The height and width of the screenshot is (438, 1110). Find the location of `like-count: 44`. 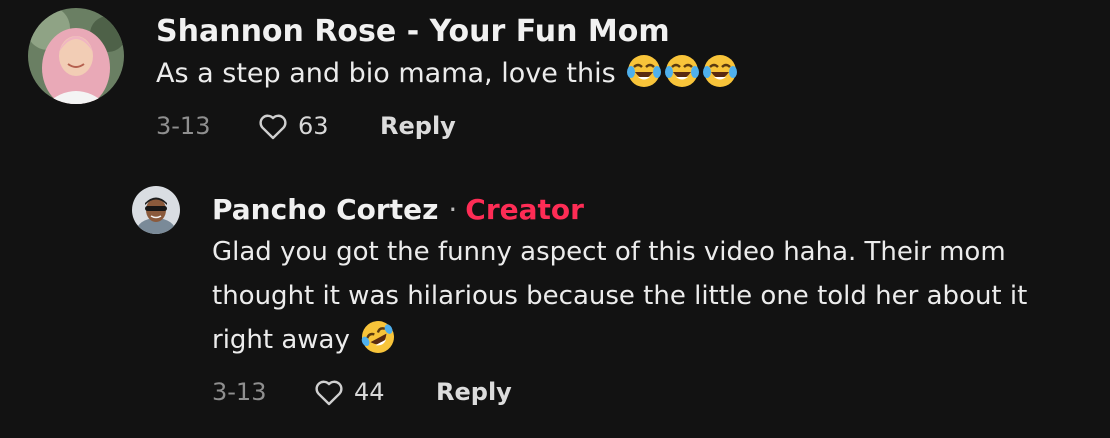

like-count: 44 is located at coordinates (369, 392).